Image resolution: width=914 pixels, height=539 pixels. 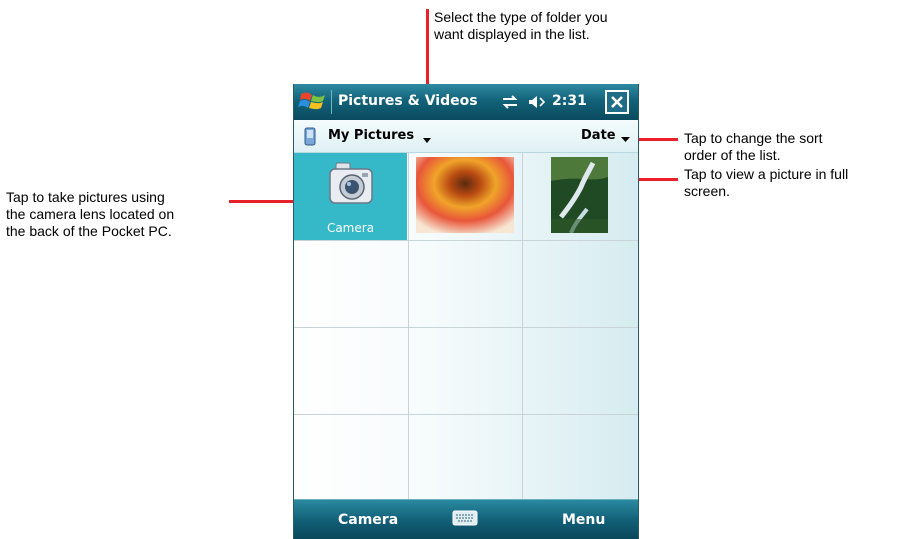 I want to click on waterfall-thumbnail, so click(x=579, y=195).